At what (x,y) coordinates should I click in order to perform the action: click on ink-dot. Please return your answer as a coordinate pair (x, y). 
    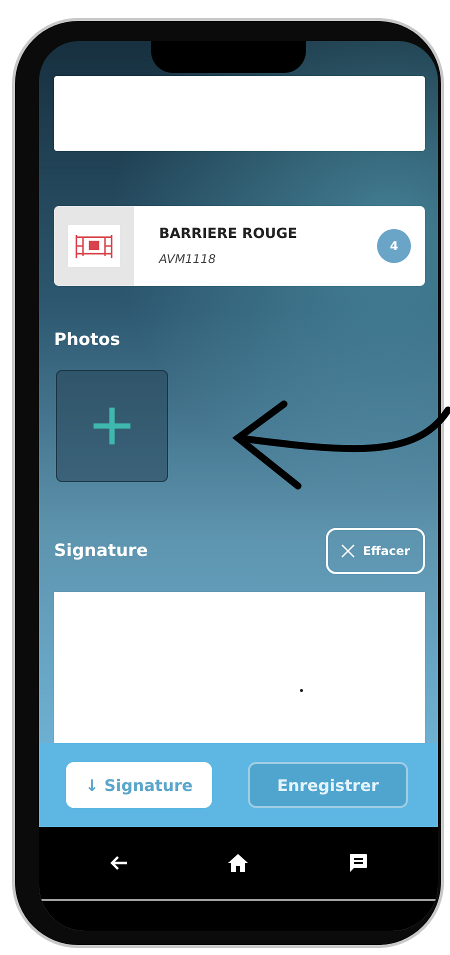
    Looking at the image, I should click on (301, 690).